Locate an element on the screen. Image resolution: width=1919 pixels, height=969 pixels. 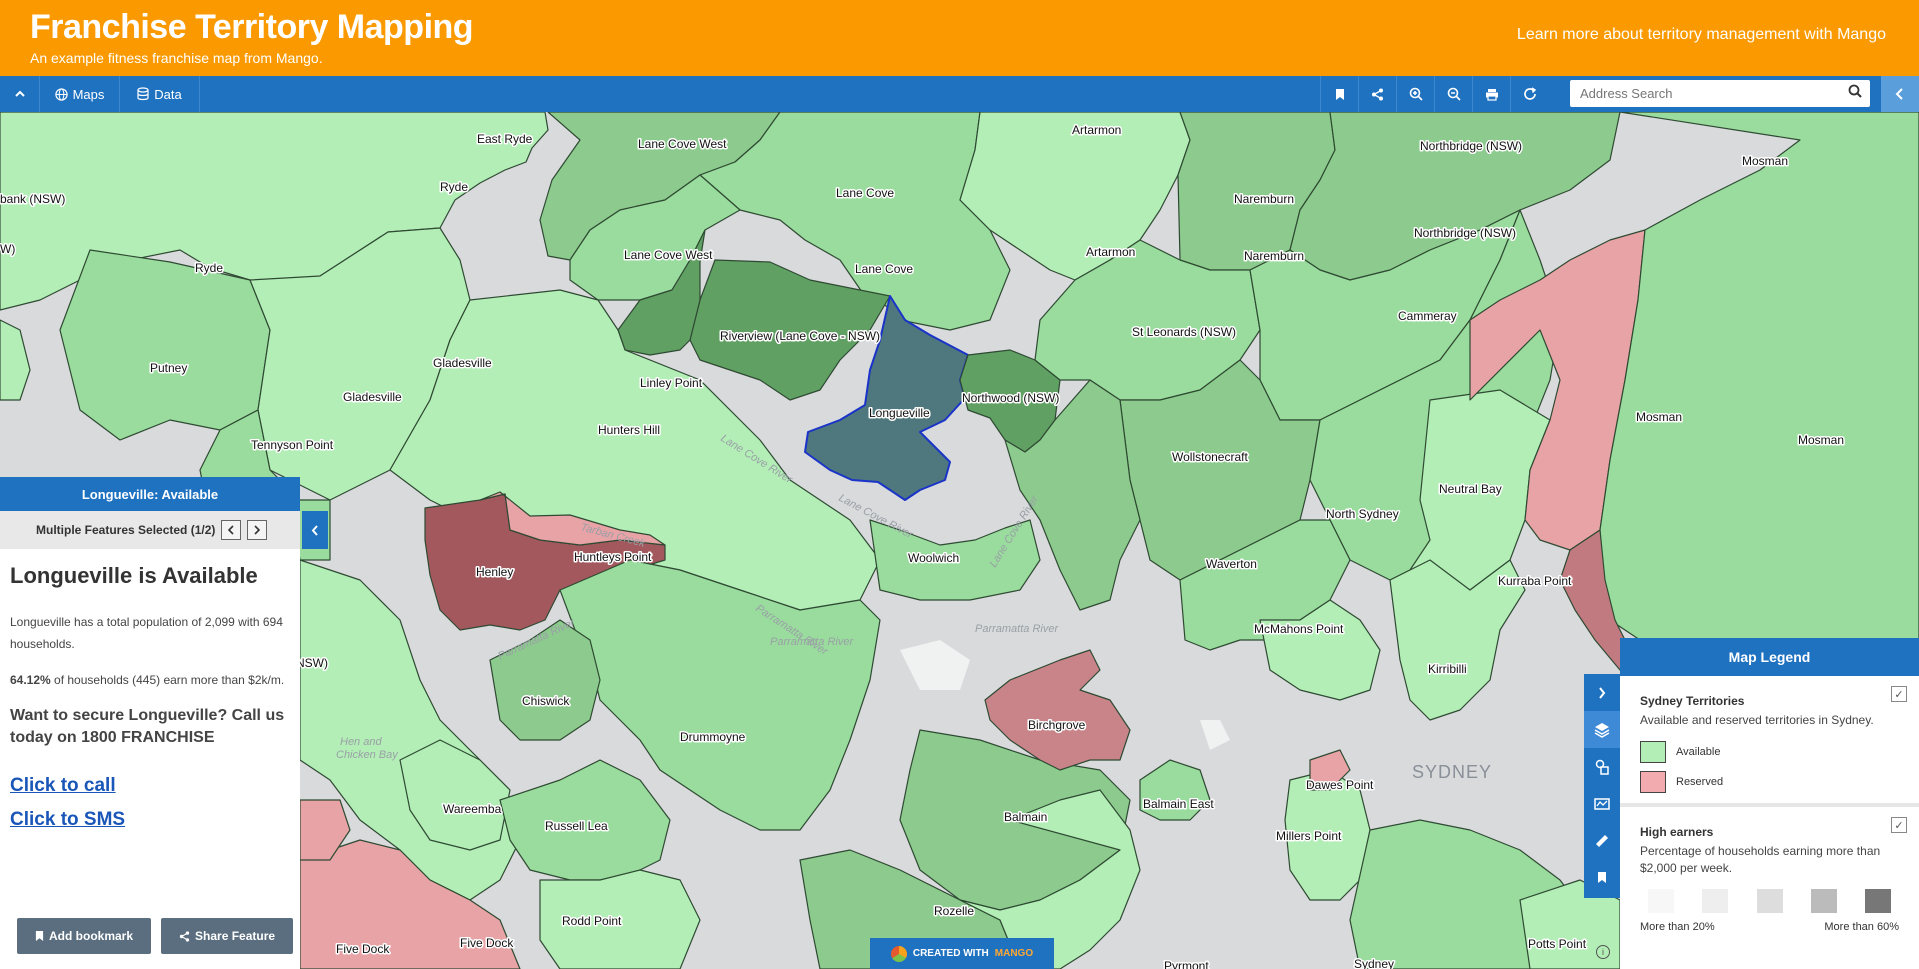
search-icon is located at coordinates (1855, 93).